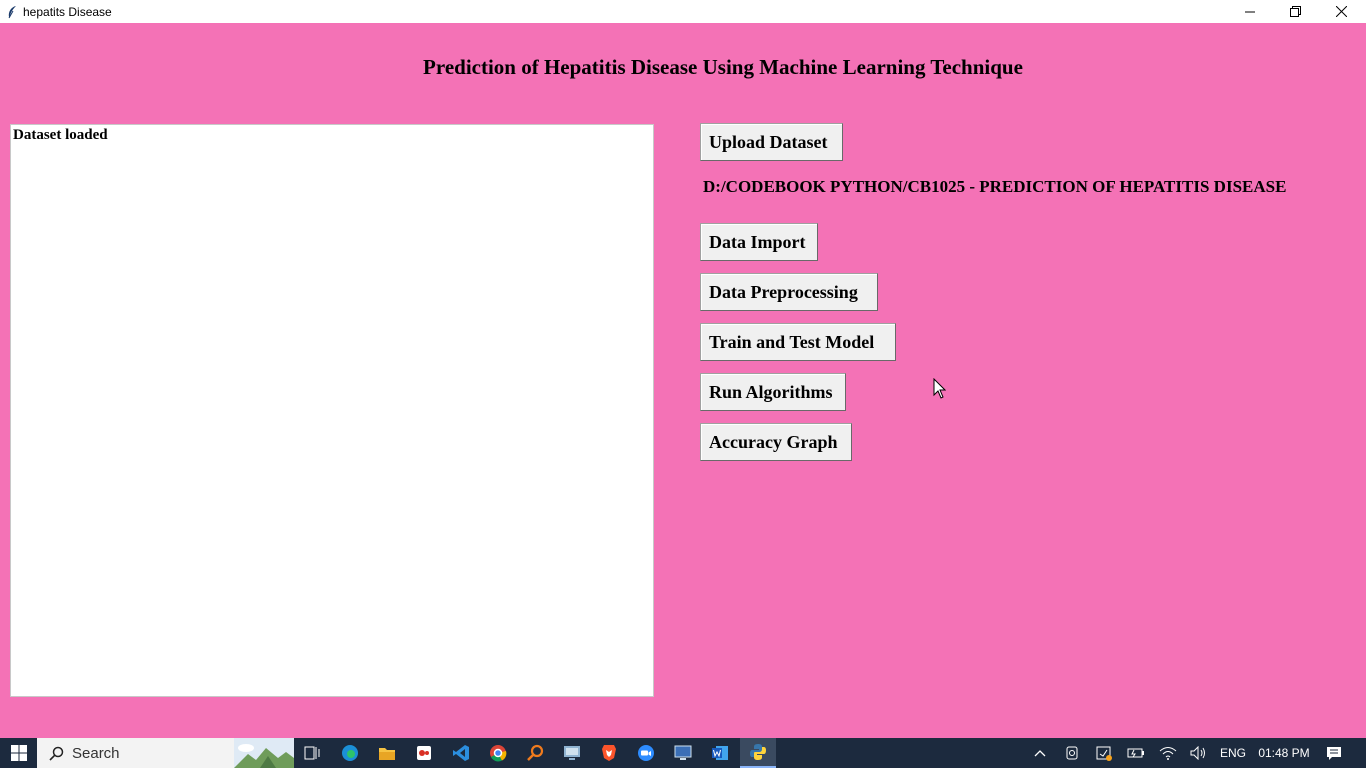  I want to click on taskbar-file-explorer, so click(387, 753).